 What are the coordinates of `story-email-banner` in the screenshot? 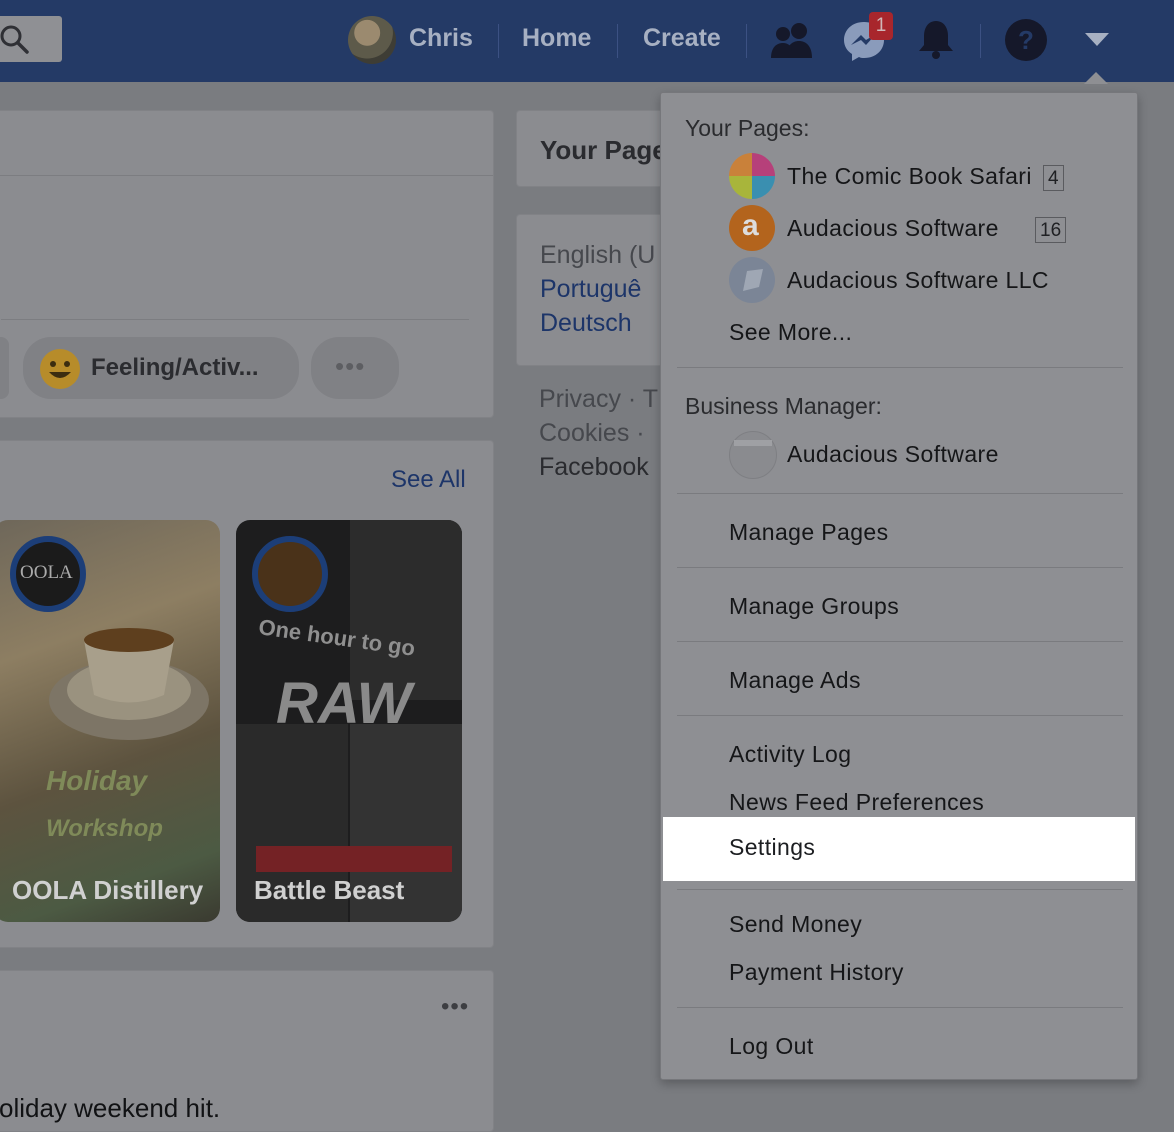 It's located at (354, 859).